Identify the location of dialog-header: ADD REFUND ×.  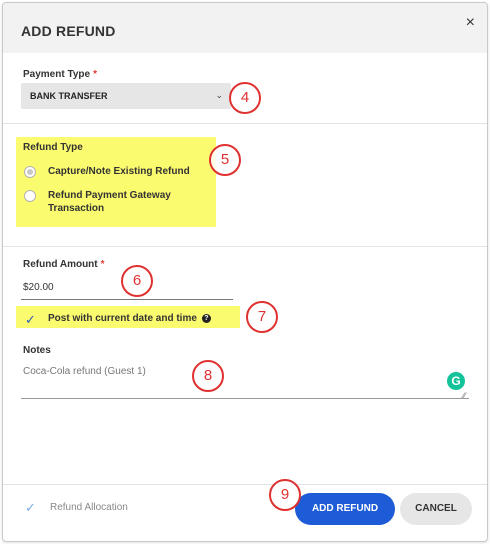
(245, 28).